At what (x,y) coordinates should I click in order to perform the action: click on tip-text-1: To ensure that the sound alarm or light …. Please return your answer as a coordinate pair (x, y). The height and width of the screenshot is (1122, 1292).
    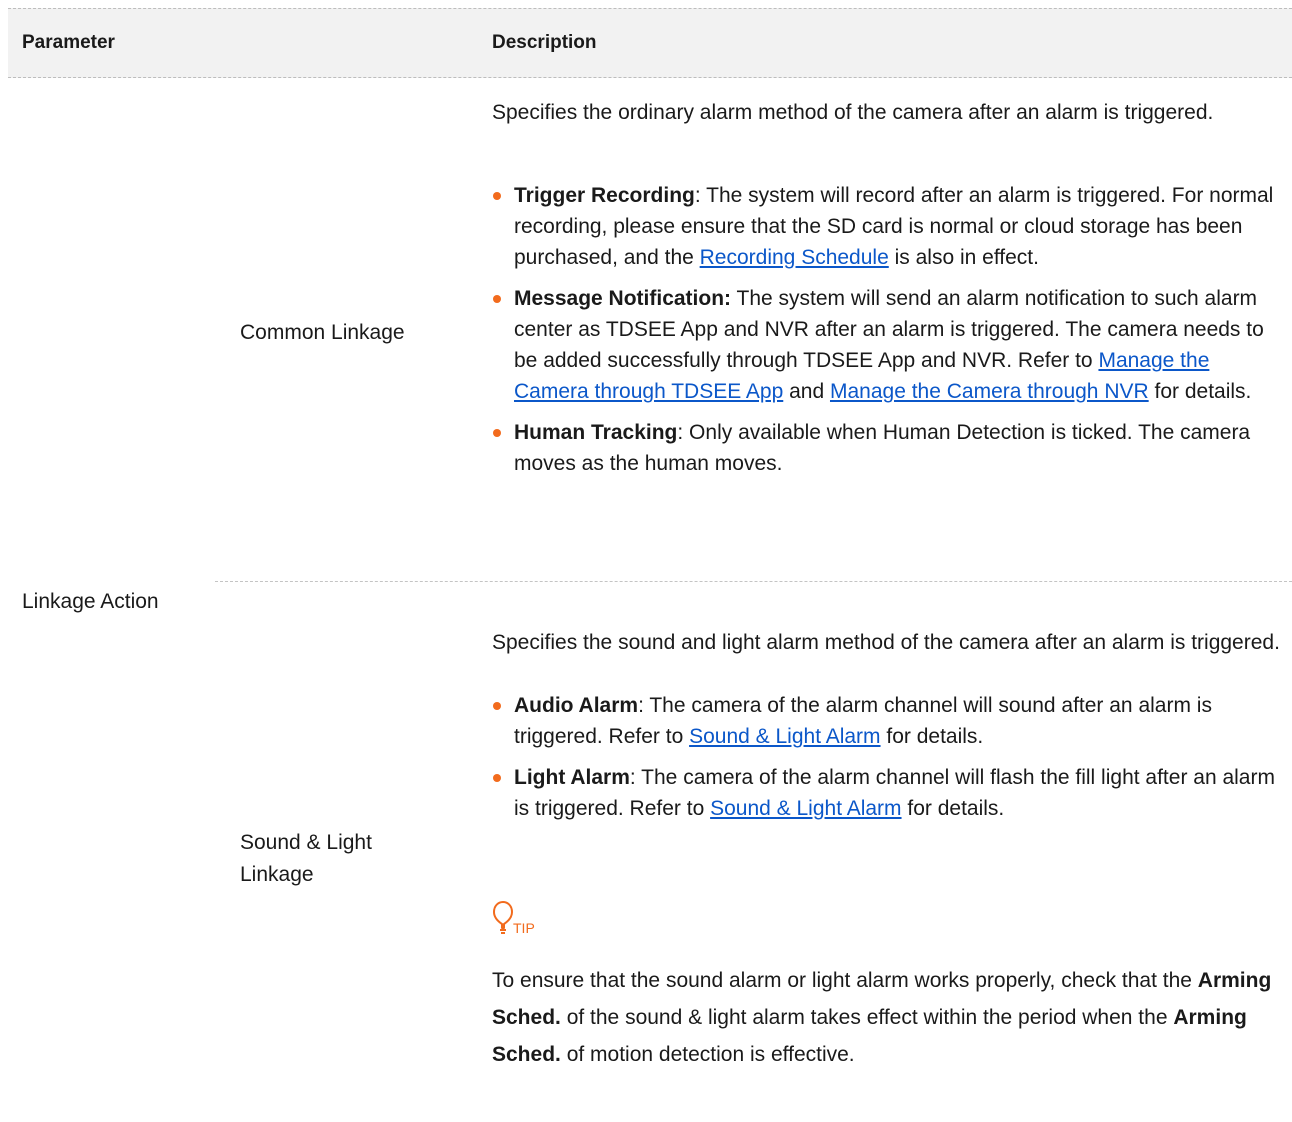
    Looking at the image, I should click on (845, 980).